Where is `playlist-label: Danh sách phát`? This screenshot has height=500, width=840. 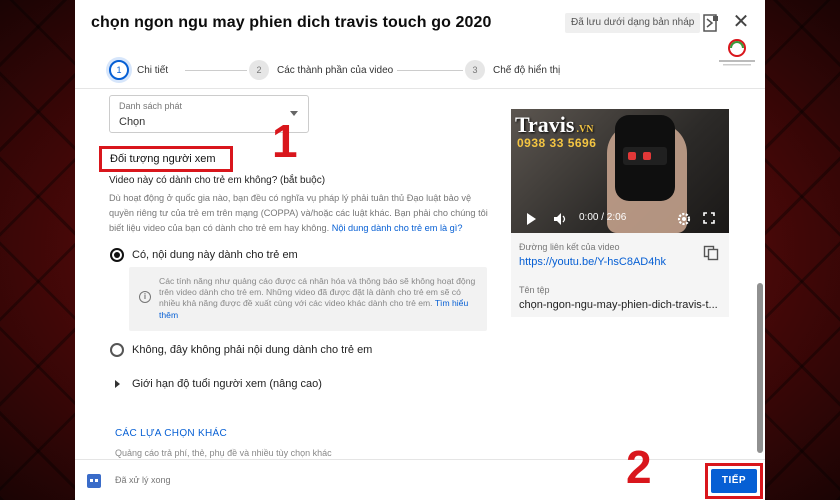
playlist-label: Danh sách phát is located at coordinates (151, 106).